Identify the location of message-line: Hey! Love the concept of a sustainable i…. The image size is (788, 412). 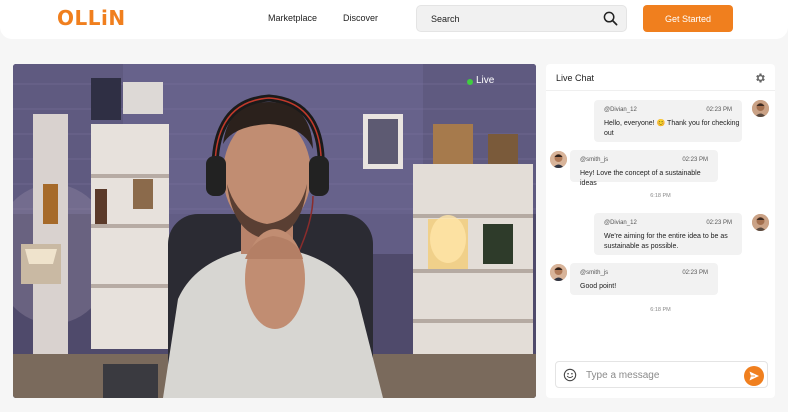
(640, 178).